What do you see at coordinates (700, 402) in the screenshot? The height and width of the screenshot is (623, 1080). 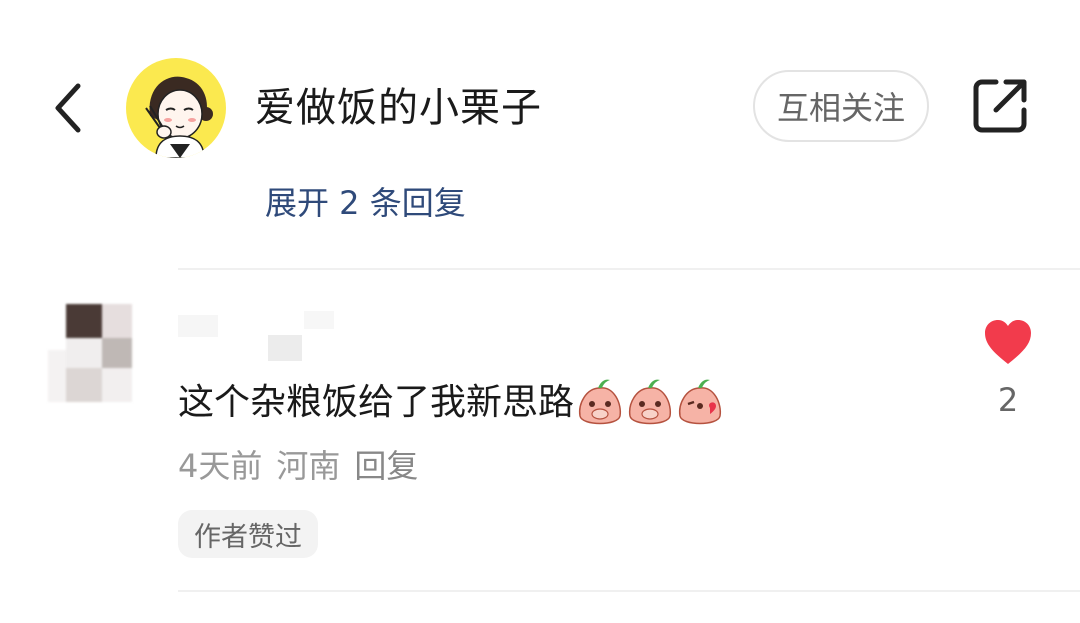 I see `peach-kiss-emoji-icon` at bounding box center [700, 402].